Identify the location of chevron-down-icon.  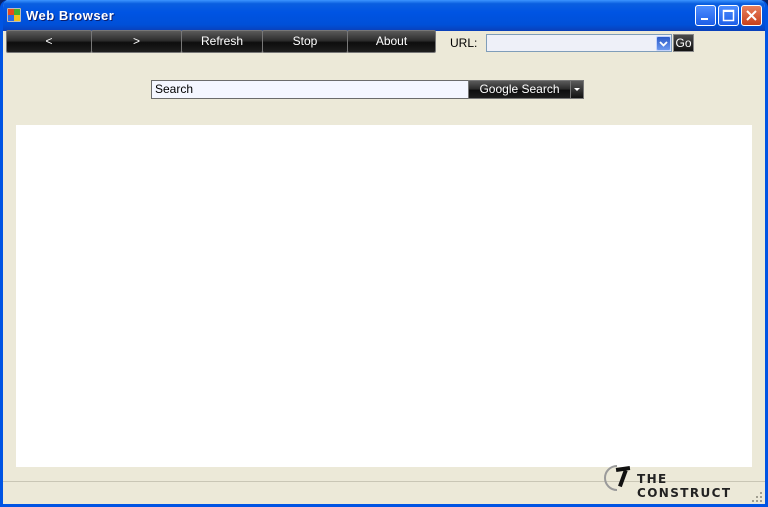
(663, 44).